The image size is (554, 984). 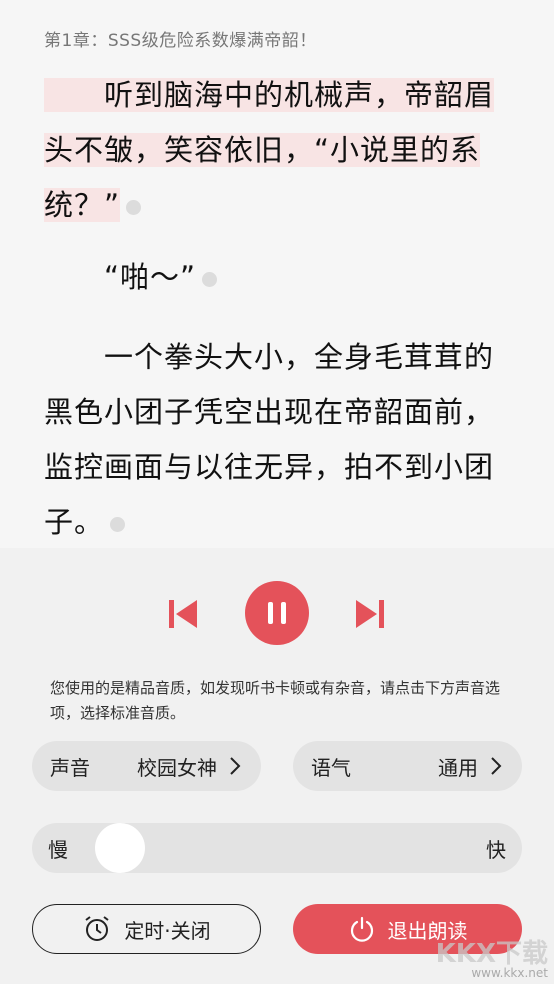 I want to click on watermark: KKX下载 www.kkx.net, so click(x=492, y=956).